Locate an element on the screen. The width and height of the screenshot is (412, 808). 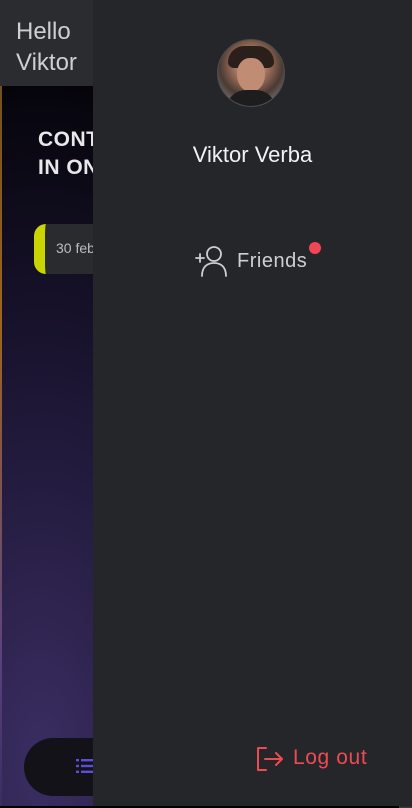
event-chip-date: 30 feb is located at coordinates (75, 248).